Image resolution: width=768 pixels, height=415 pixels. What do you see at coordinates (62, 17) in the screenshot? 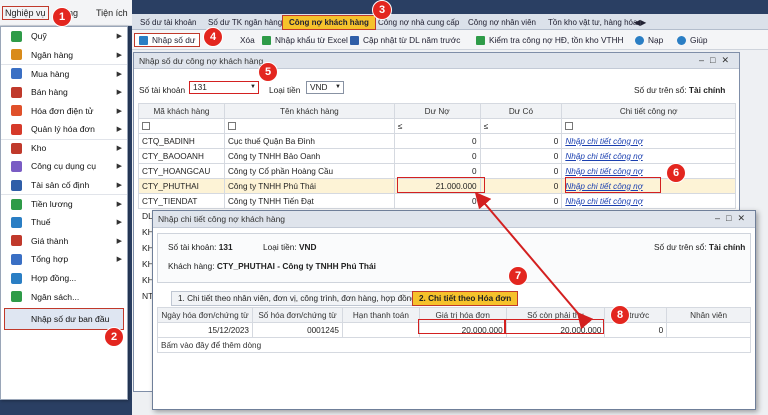
I see `step-1-badge: 1` at bounding box center [62, 17].